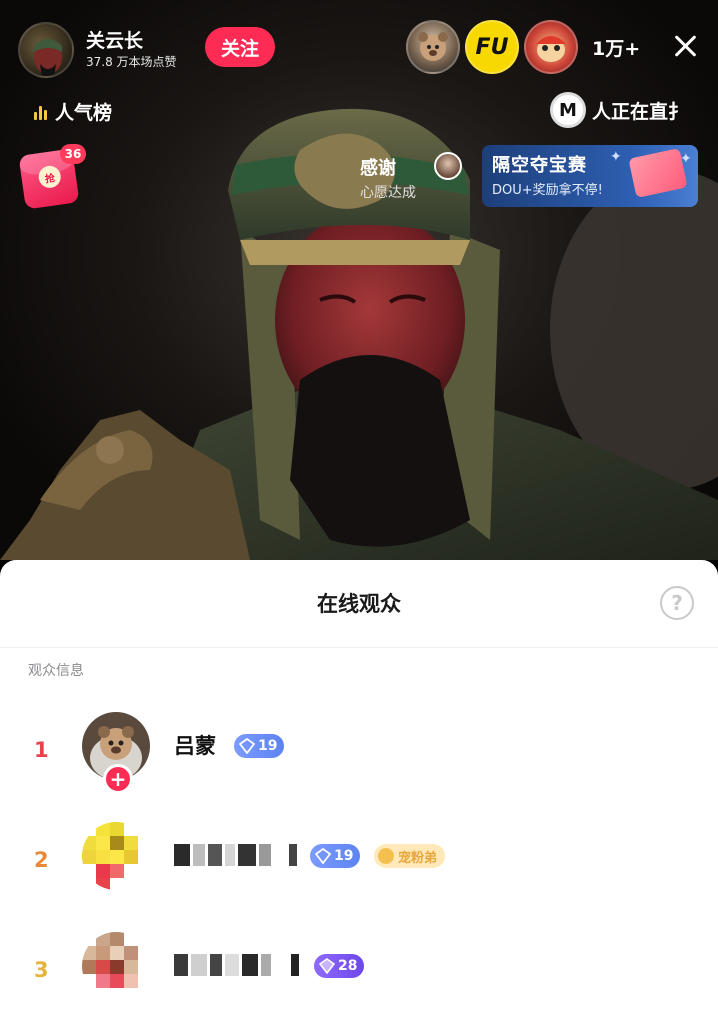 This screenshot has height=1024, width=718. Describe the element at coordinates (195, 746) in the screenshot. I see `viewer-name: 吕蒙` at that location.